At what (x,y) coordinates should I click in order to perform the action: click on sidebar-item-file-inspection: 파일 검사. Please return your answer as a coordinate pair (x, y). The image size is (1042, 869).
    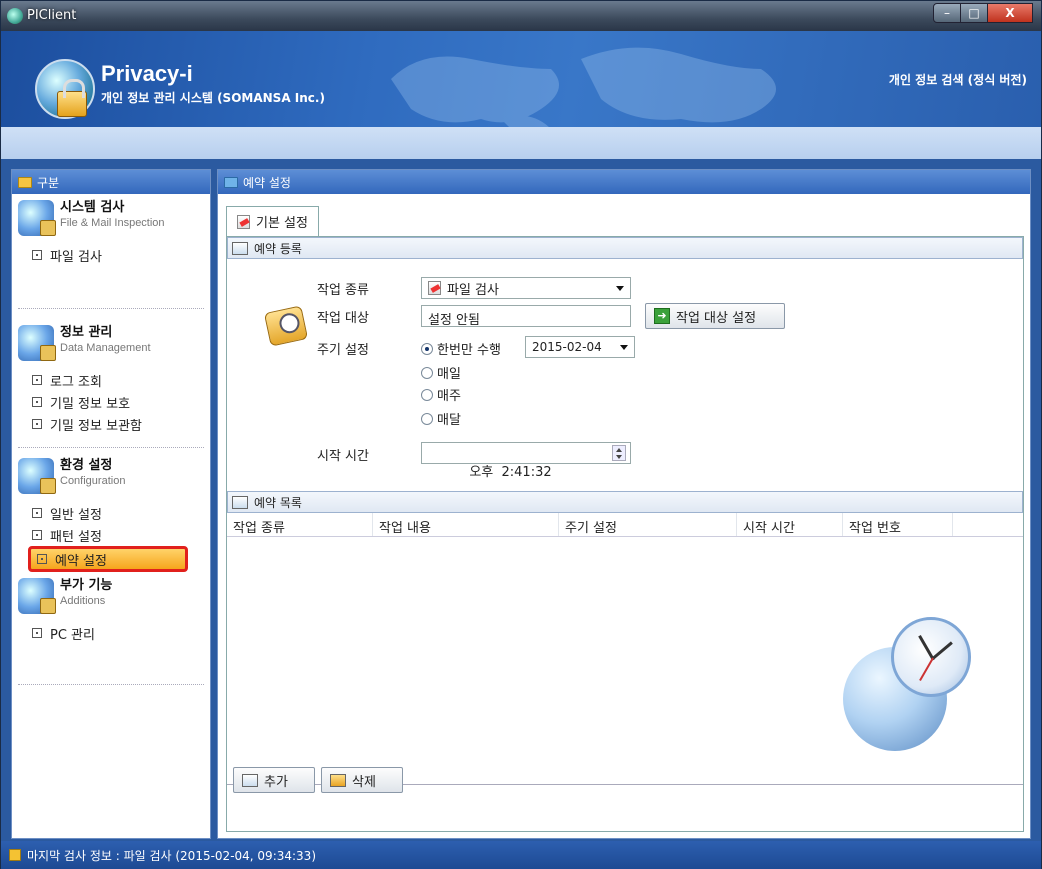
    Looking at the image, I should click on (111, 255).